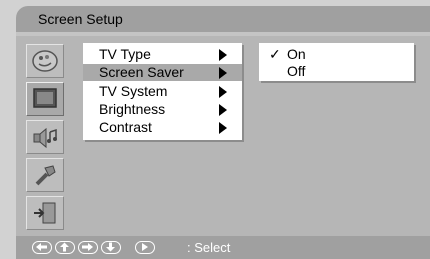 The image size is (430, 259). I want to click on option-label: Off, so click(296, 71).